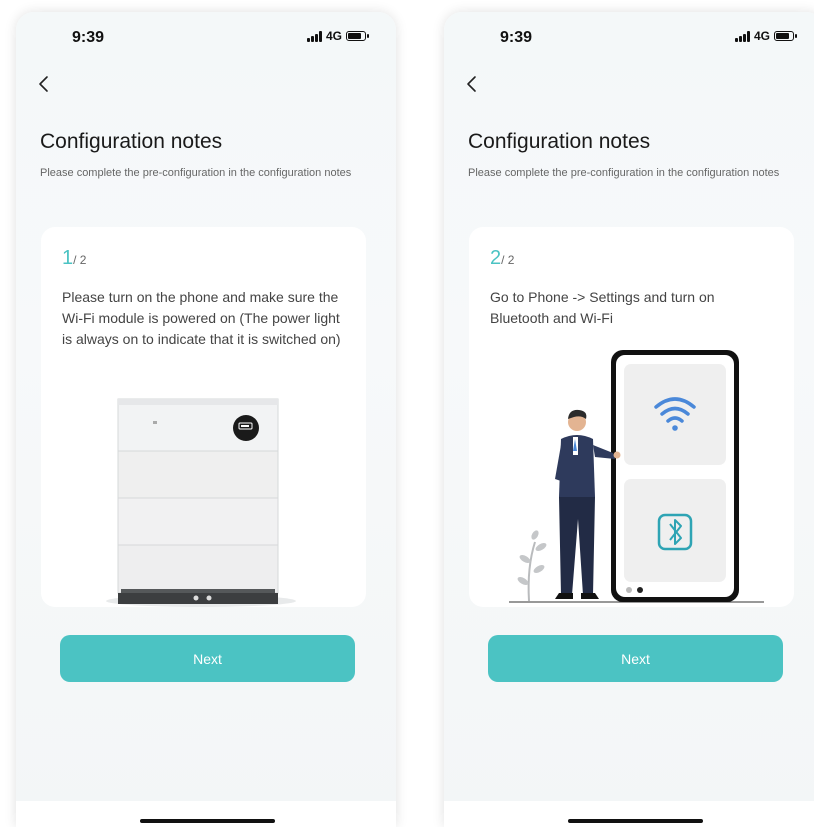  Describe the element at coordinates (68, 258) in the screenshot. I see `step-current: 1` at that location.